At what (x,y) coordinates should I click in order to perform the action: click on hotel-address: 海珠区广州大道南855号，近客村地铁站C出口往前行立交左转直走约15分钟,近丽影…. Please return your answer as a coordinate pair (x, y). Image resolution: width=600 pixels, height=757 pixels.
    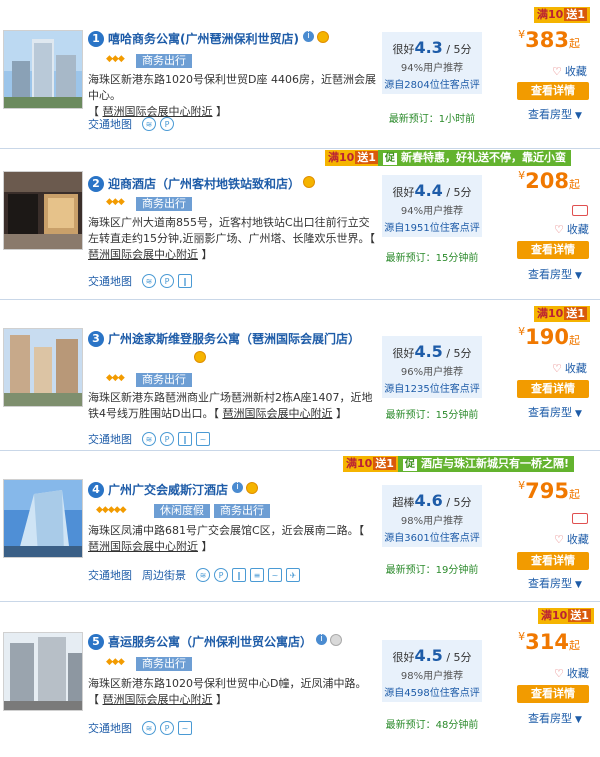
    Looking at the image, I should click on (231, 238).